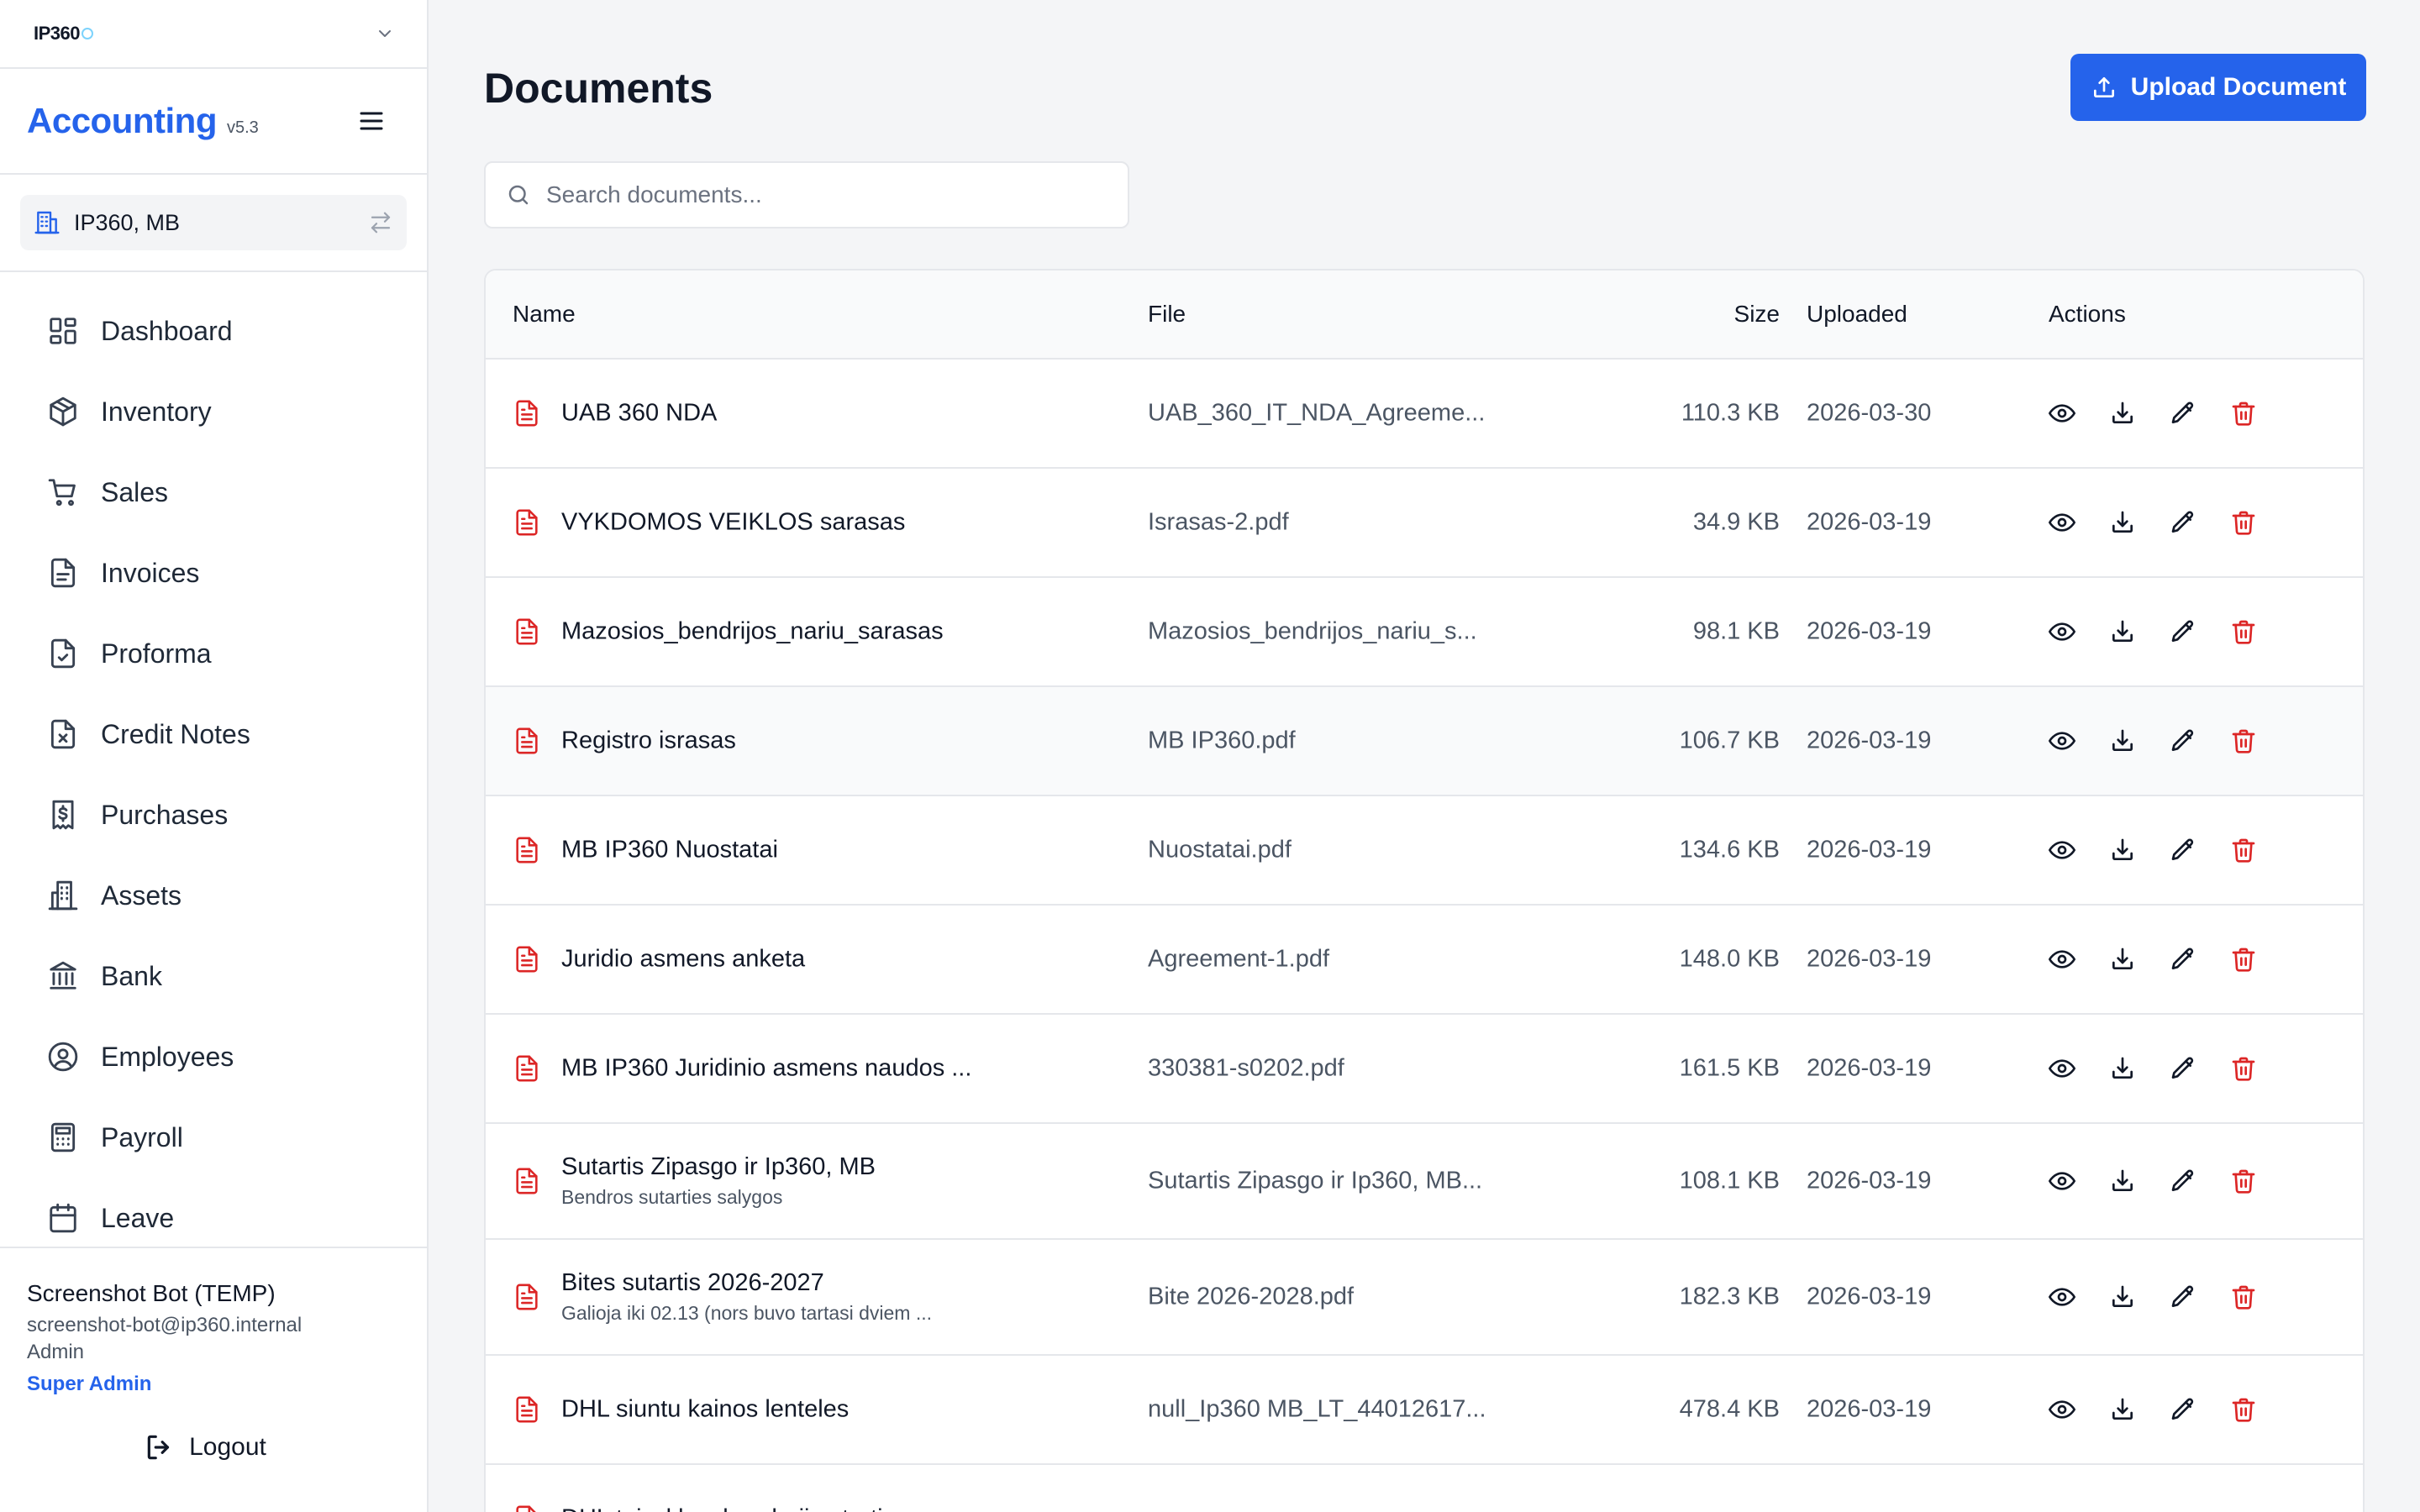  Describe the element at coordinates (832, 194) in the screenshot. I see `search-input` at that location.